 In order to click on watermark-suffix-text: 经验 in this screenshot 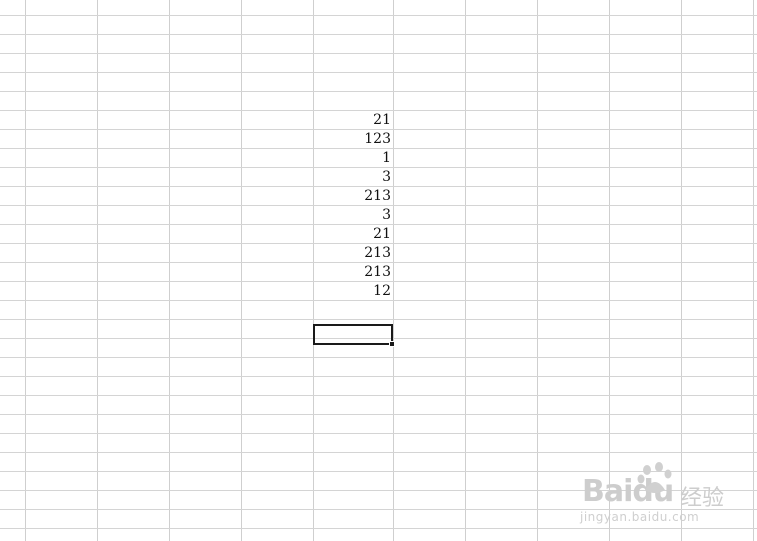, I will do `click(702, 498)`.